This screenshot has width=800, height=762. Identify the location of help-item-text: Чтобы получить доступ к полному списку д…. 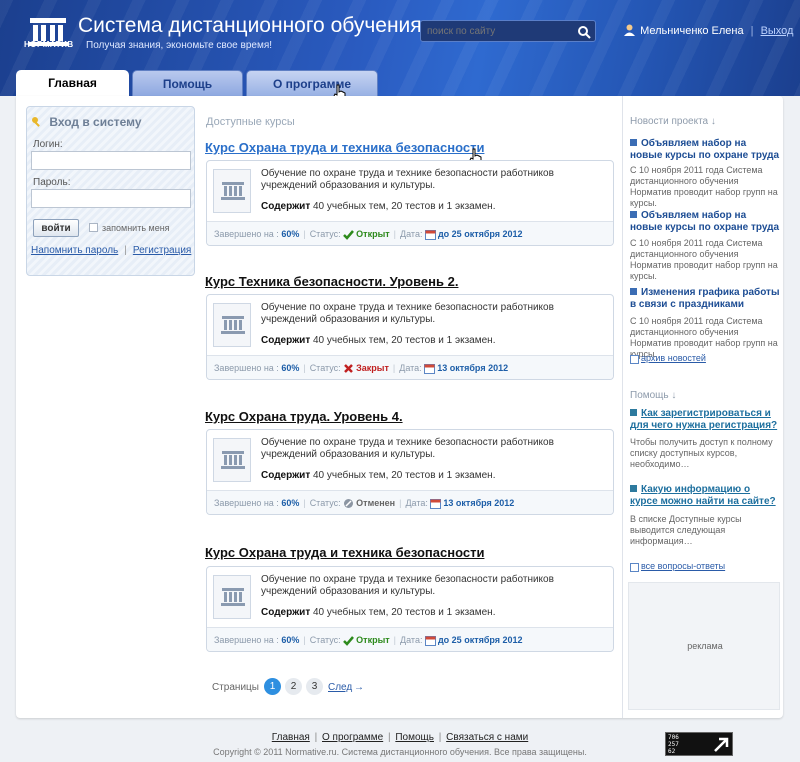
(701, 453).